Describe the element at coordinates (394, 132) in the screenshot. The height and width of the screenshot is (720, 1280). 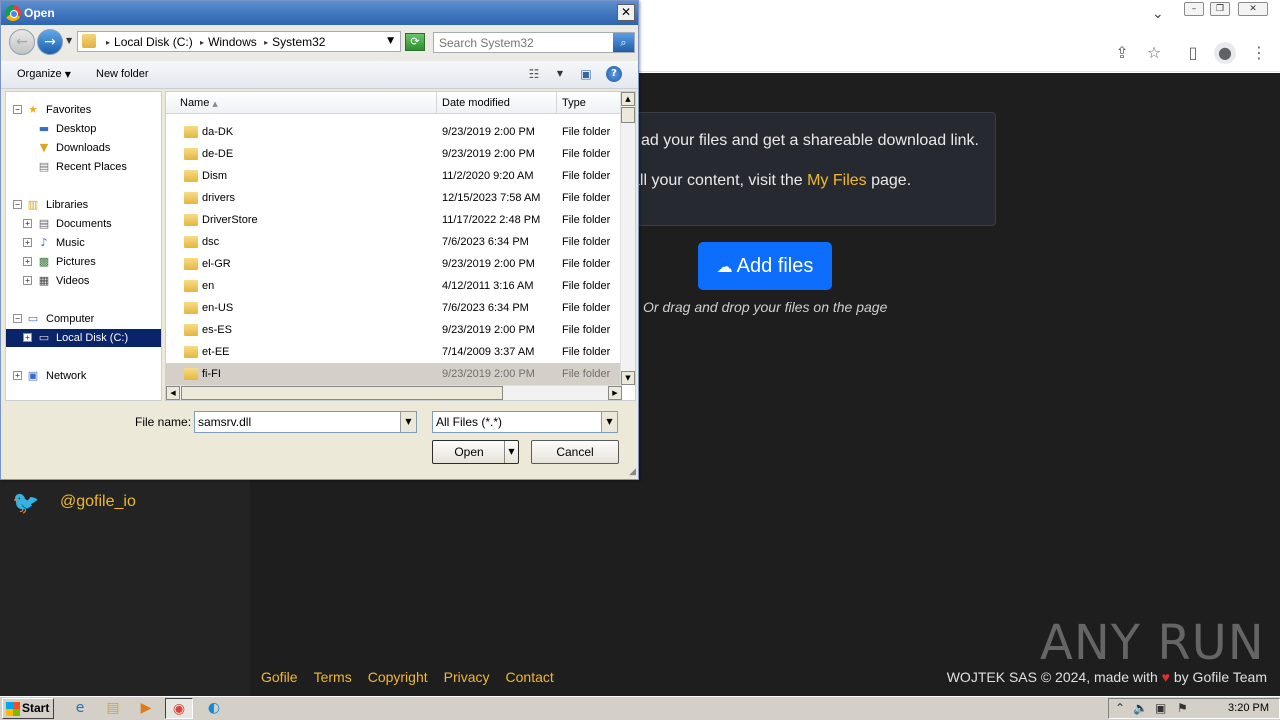
I see `file-row: da-DK 9/23/2019 2:00 PM File folder` at that location.